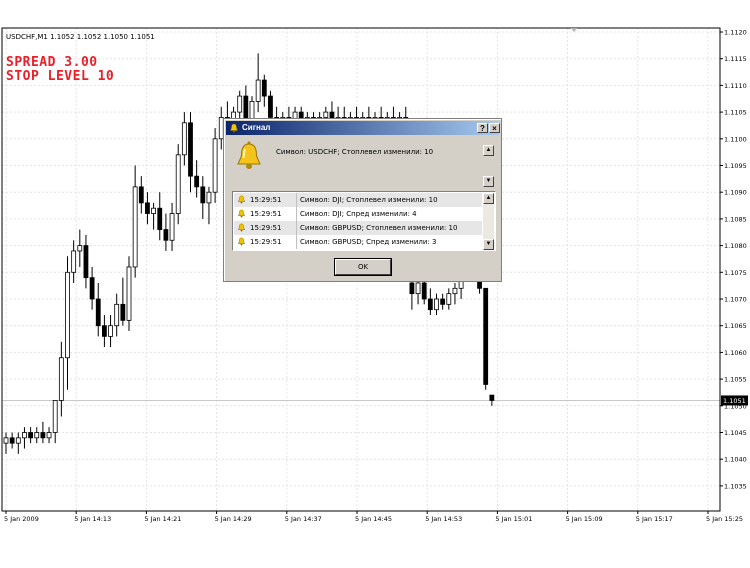 This screenshot has width=750, height=568. What do you see at coordinates (735, 300) in the screenshot?
I see `y-tick-label: 1.1070` at bounding box center [735, 300].